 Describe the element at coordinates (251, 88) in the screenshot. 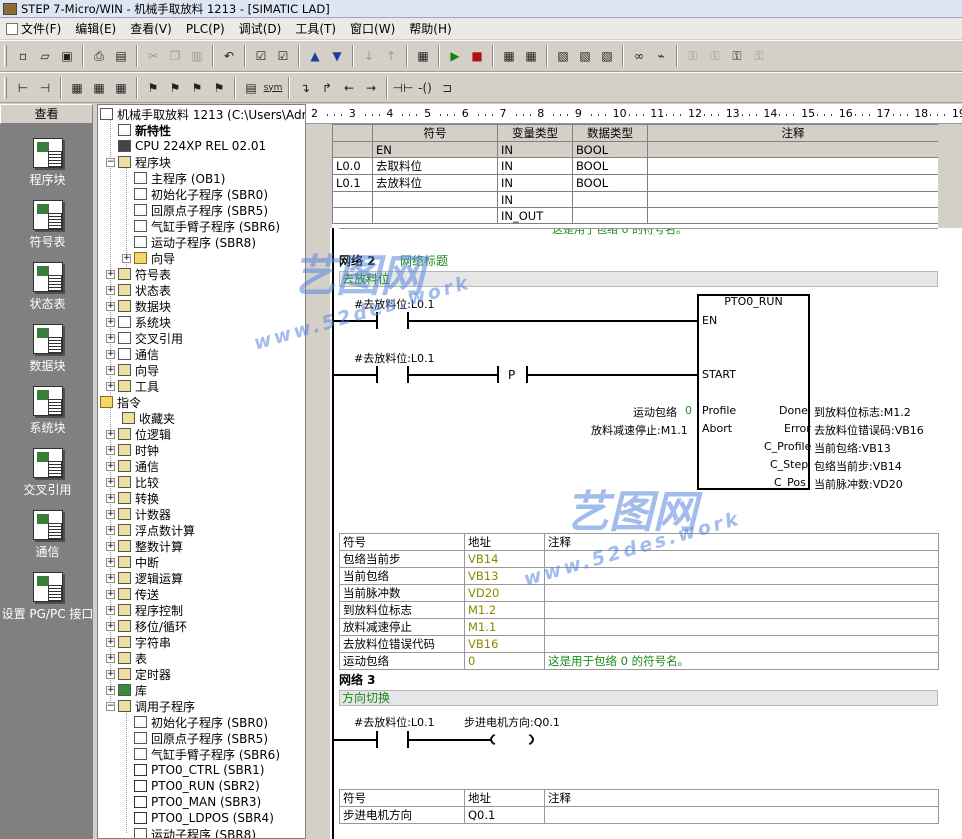

I see `apply-symbols-icon: ▤` at that location.